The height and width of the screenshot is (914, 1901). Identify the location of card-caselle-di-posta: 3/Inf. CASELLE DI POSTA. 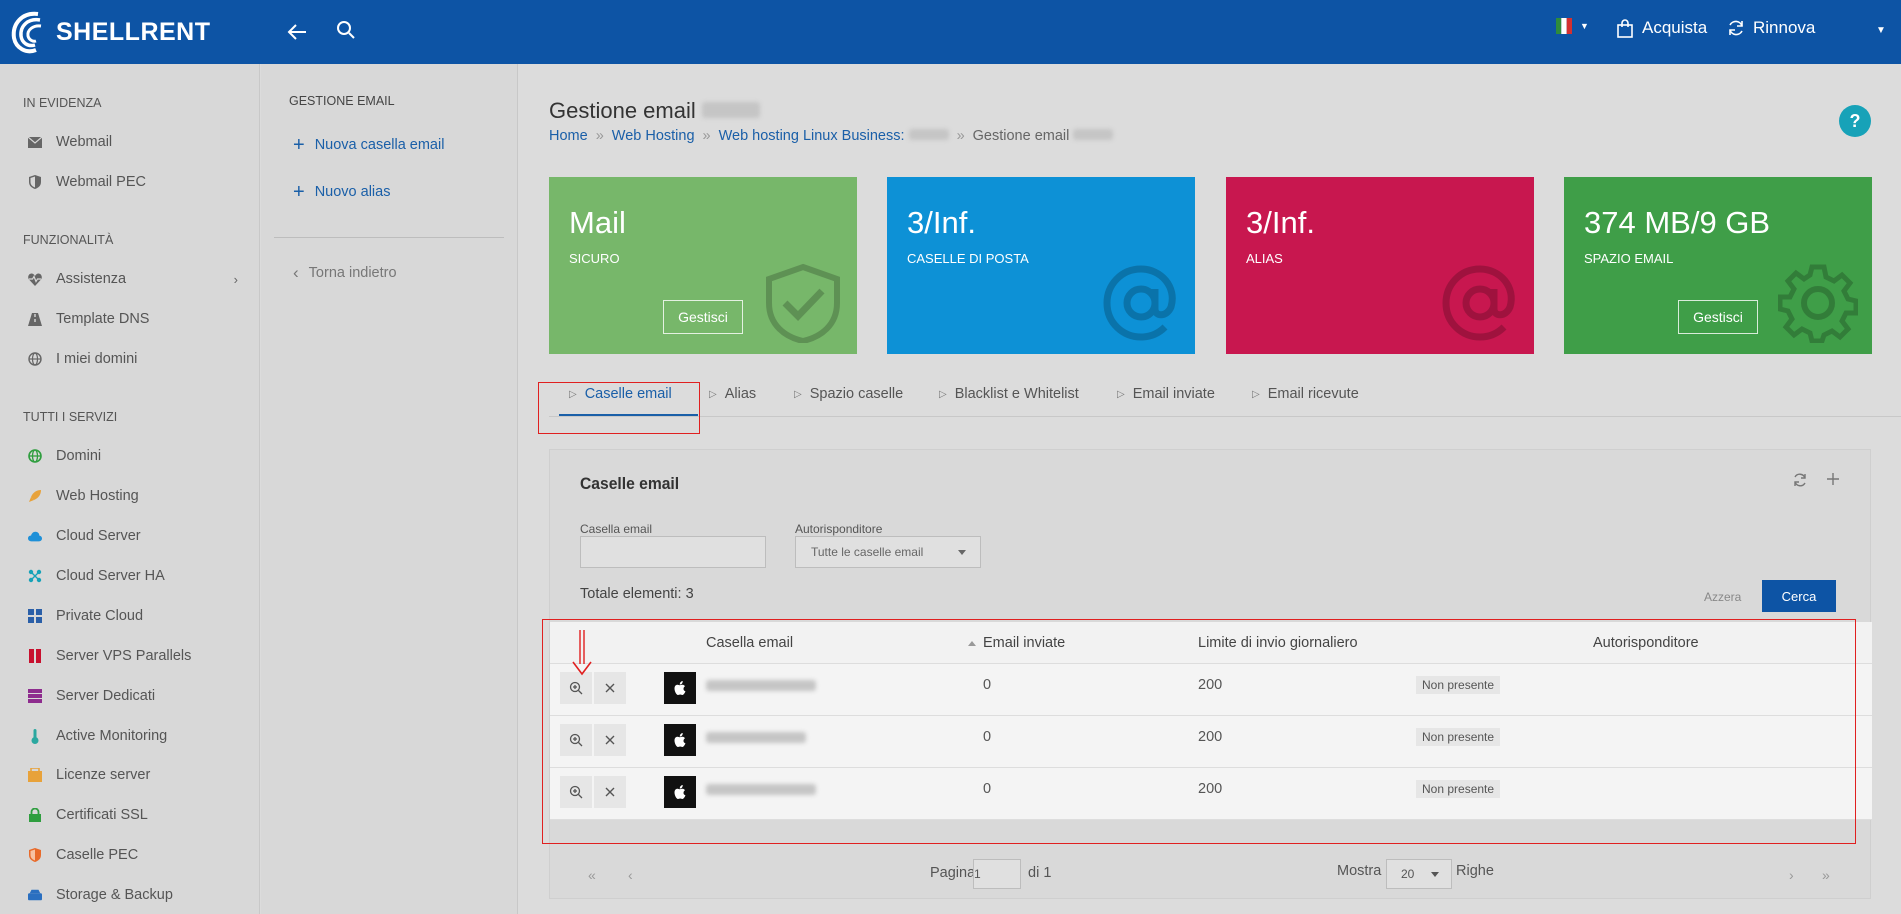
(1041, 265).